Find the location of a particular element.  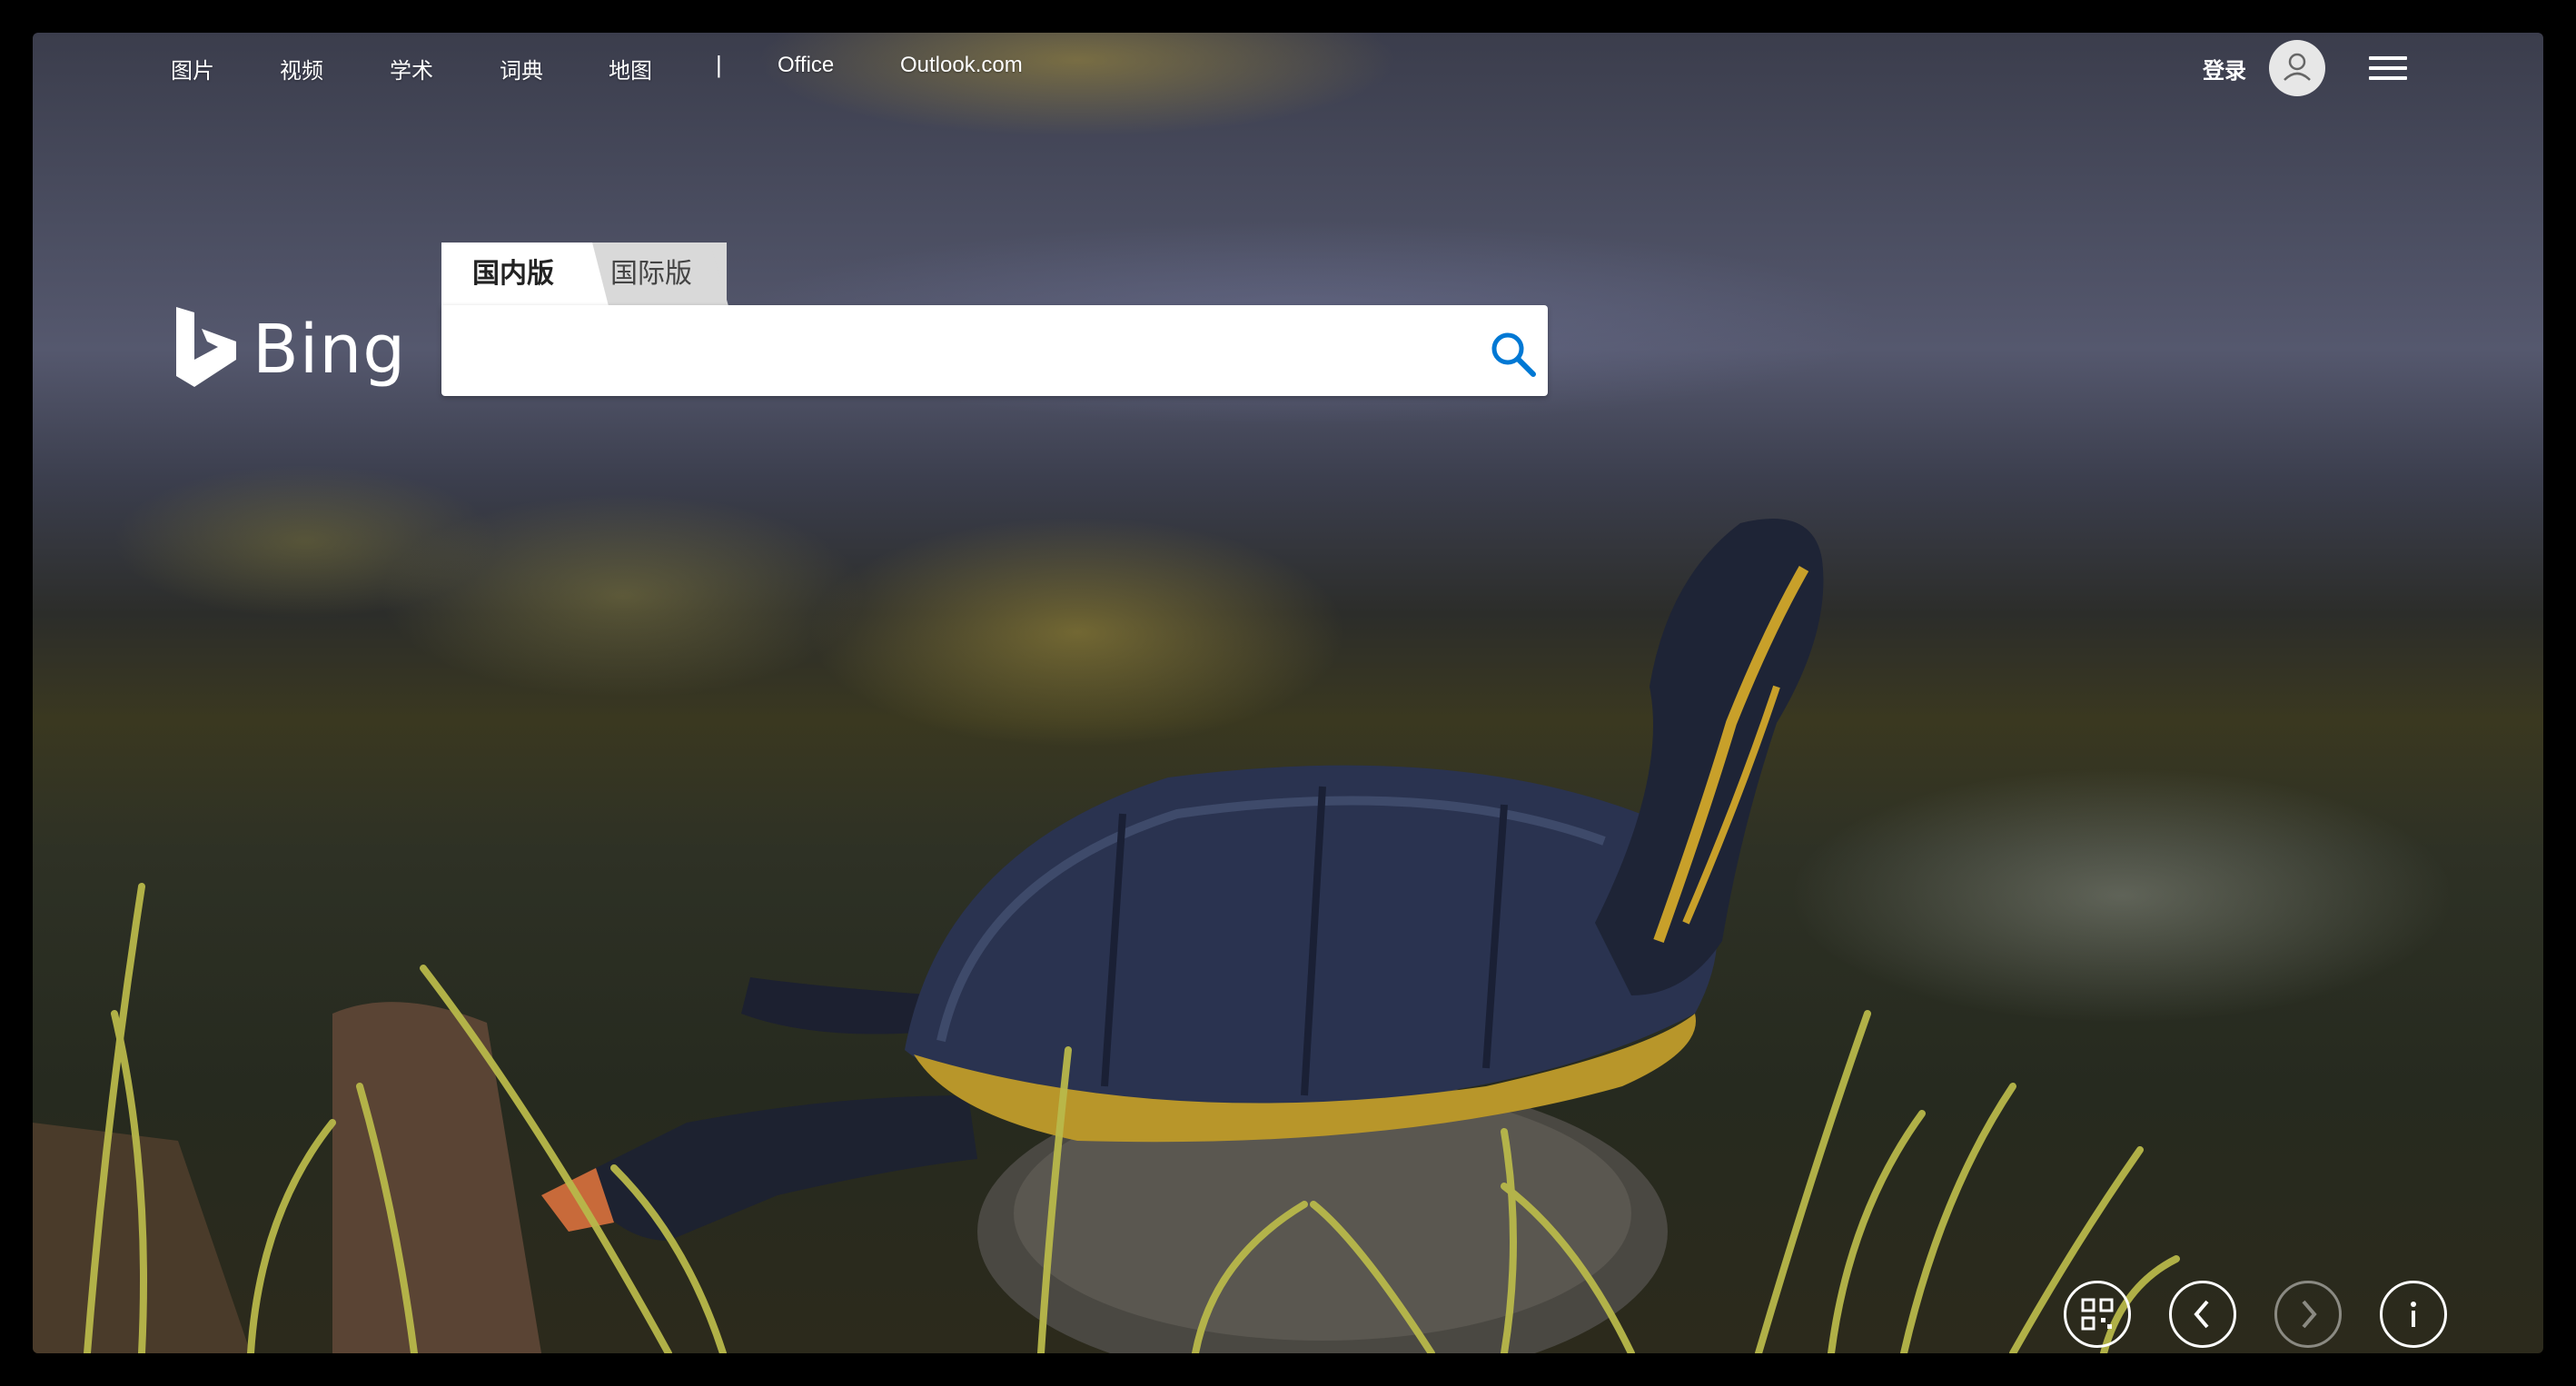

user-icon is located at coordinates (2297, 67).